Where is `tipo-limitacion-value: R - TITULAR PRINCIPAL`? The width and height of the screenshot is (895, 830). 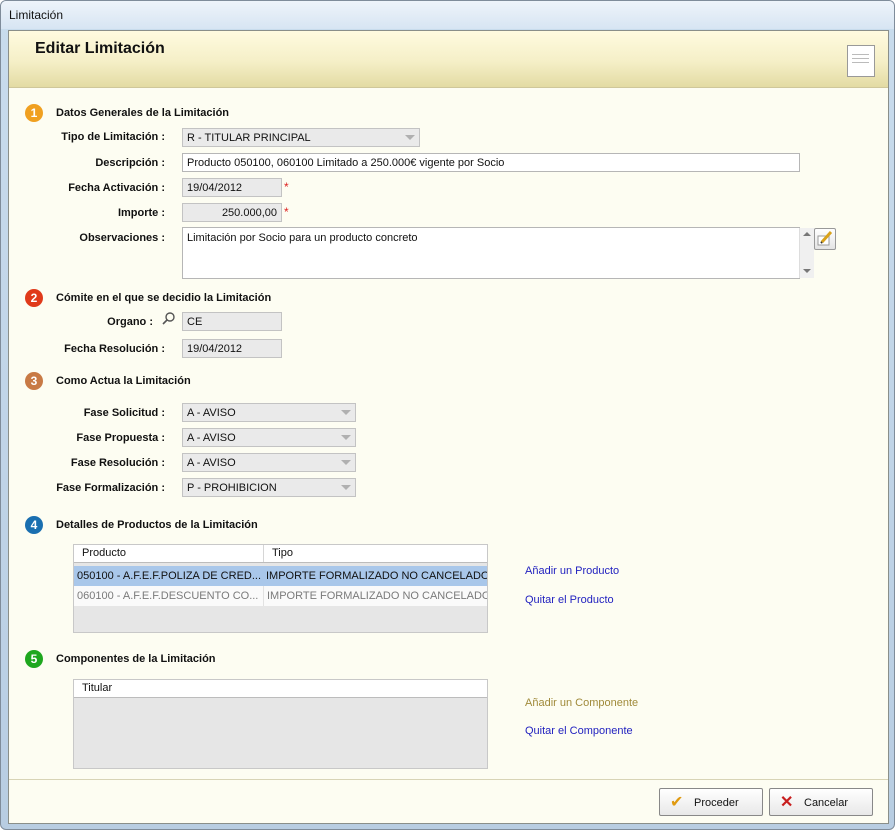 tipo-limitacion-value: R - TITULAR PRINCIPAL is located at coordinates (249, 138).